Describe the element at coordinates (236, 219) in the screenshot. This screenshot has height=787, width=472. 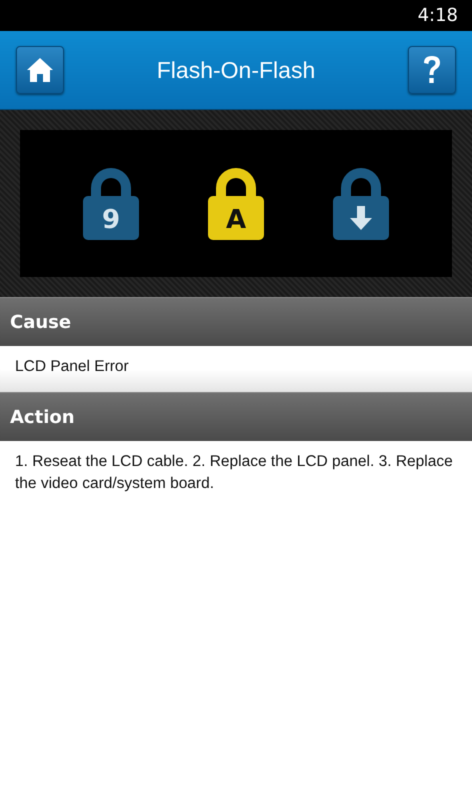
I see `lock-label: A` at that location.